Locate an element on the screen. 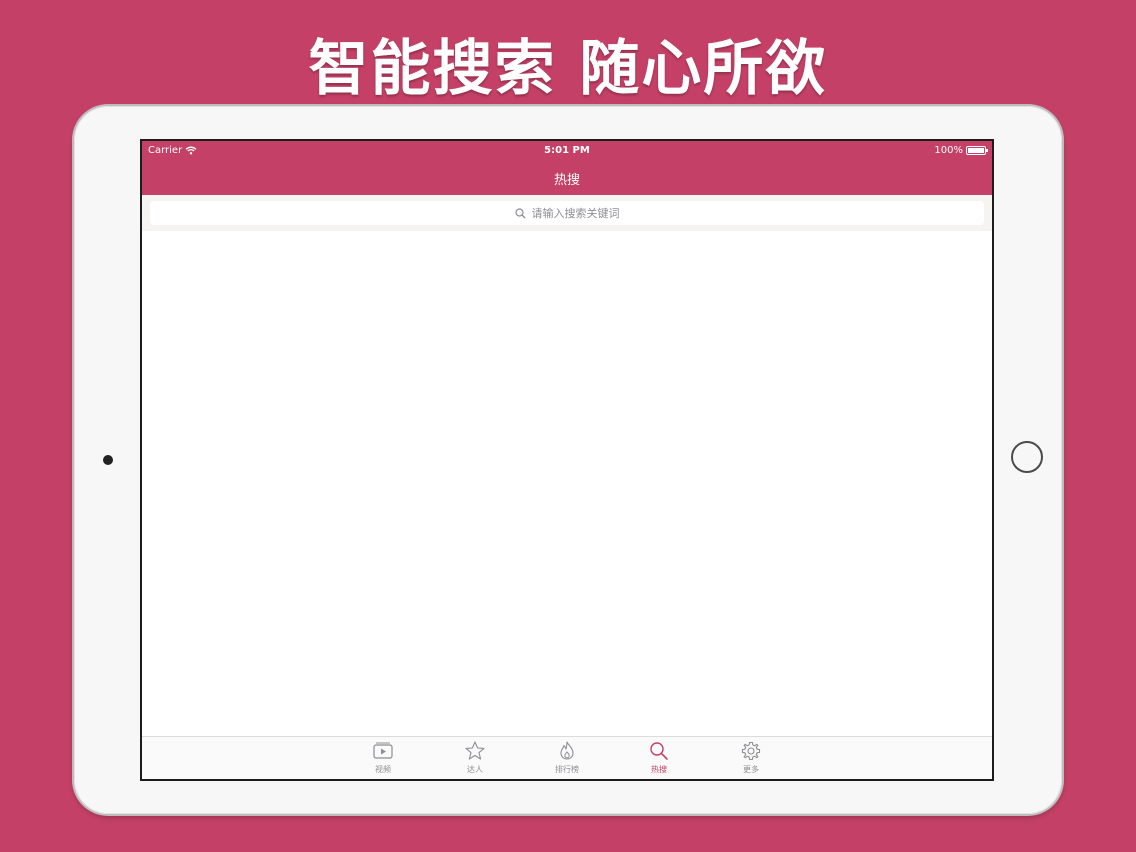 The height and width of the screenshot is (852, 1136). page-title: 热搜 is located at coordinates (566, 180).